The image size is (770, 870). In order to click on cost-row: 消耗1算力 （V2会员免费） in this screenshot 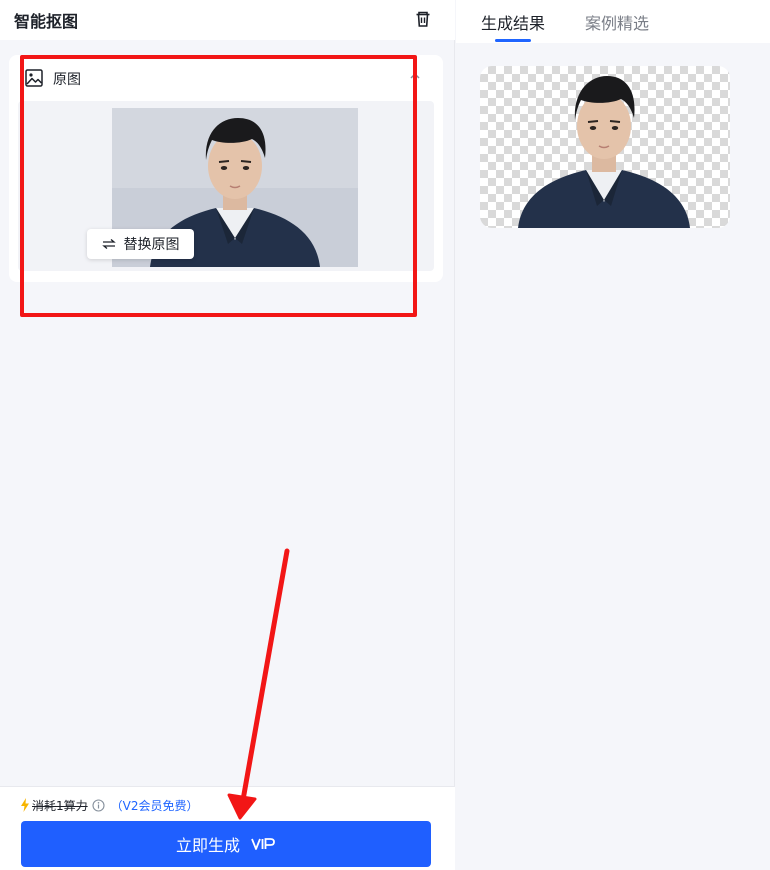, I will do `click(109, 805)`.